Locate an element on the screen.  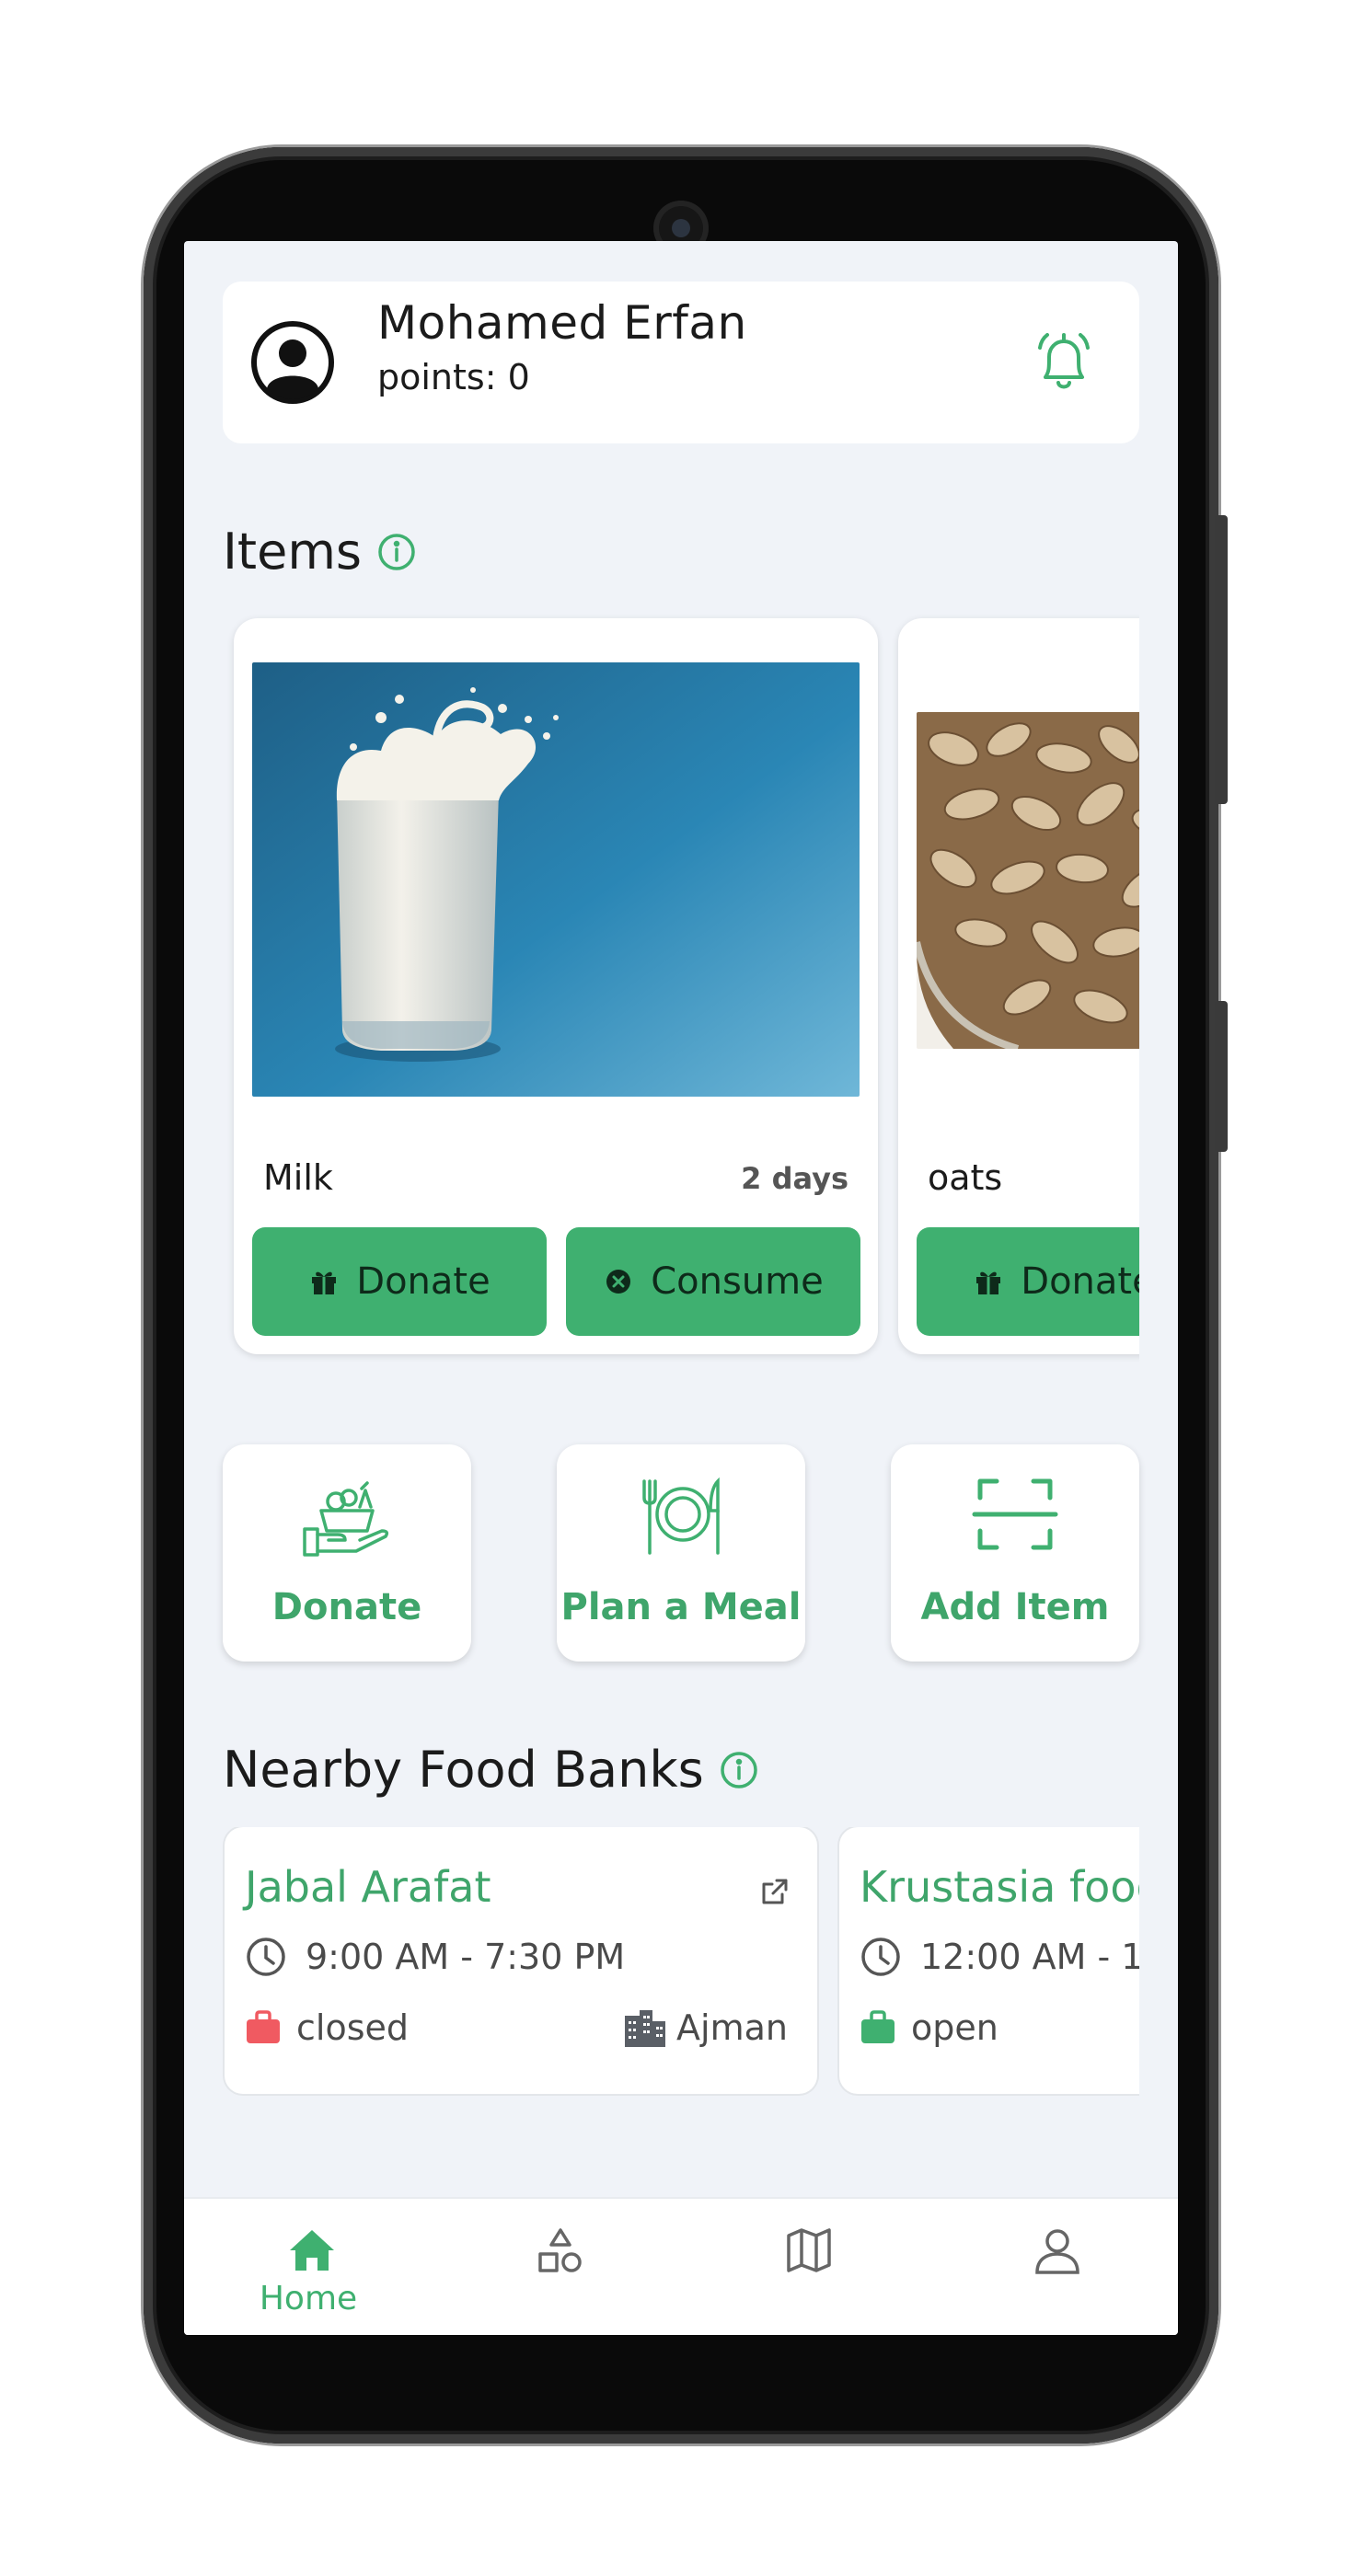
donation-basket-icon is located at coordinates (346, 1519).